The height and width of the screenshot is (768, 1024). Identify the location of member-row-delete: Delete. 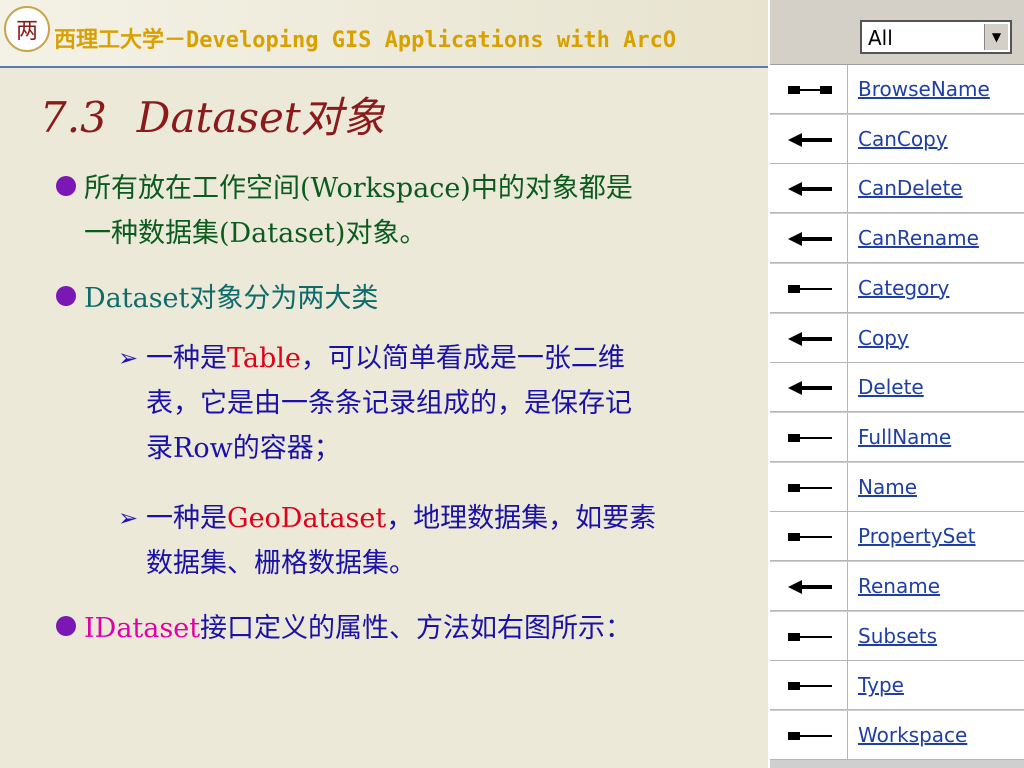
(897, 388).